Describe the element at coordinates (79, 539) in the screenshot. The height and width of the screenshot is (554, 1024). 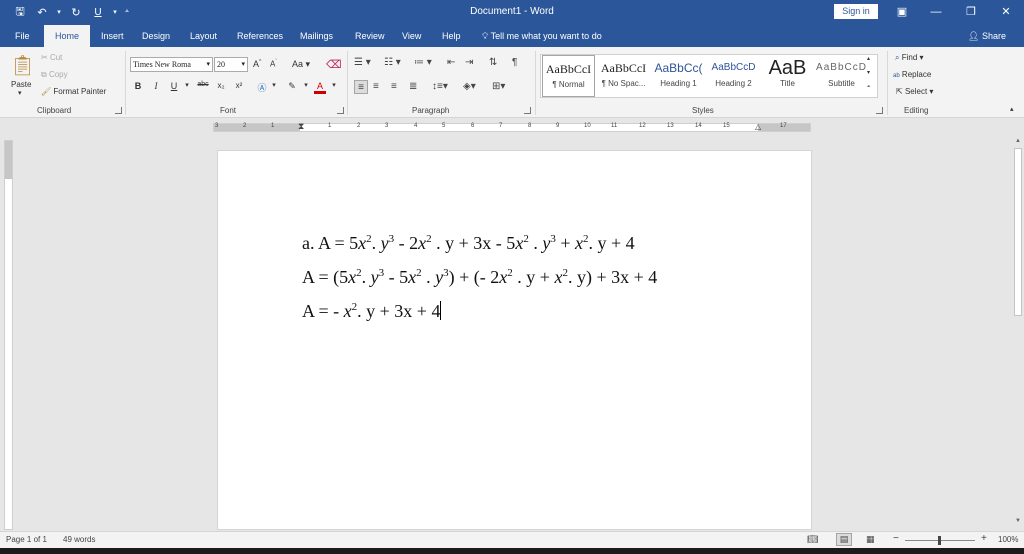
I see `word-count: 49 words` at that location.